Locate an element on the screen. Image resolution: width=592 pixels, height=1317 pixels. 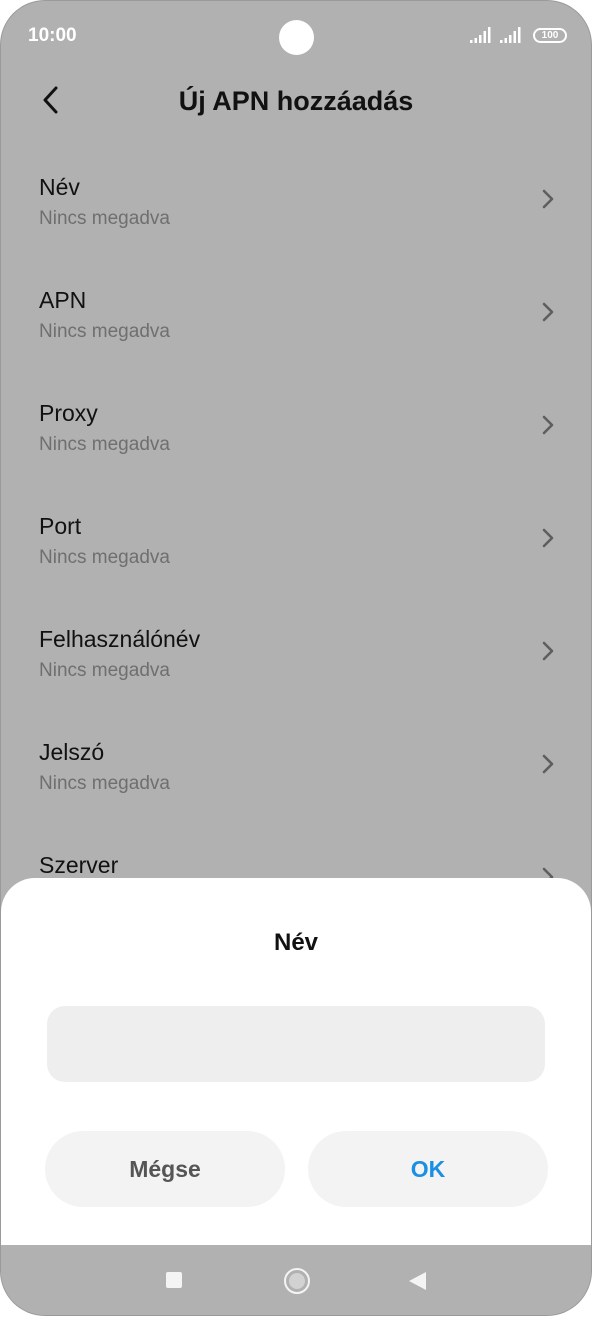
cancel-button: Mégse is located at coordinates (165, 1169).